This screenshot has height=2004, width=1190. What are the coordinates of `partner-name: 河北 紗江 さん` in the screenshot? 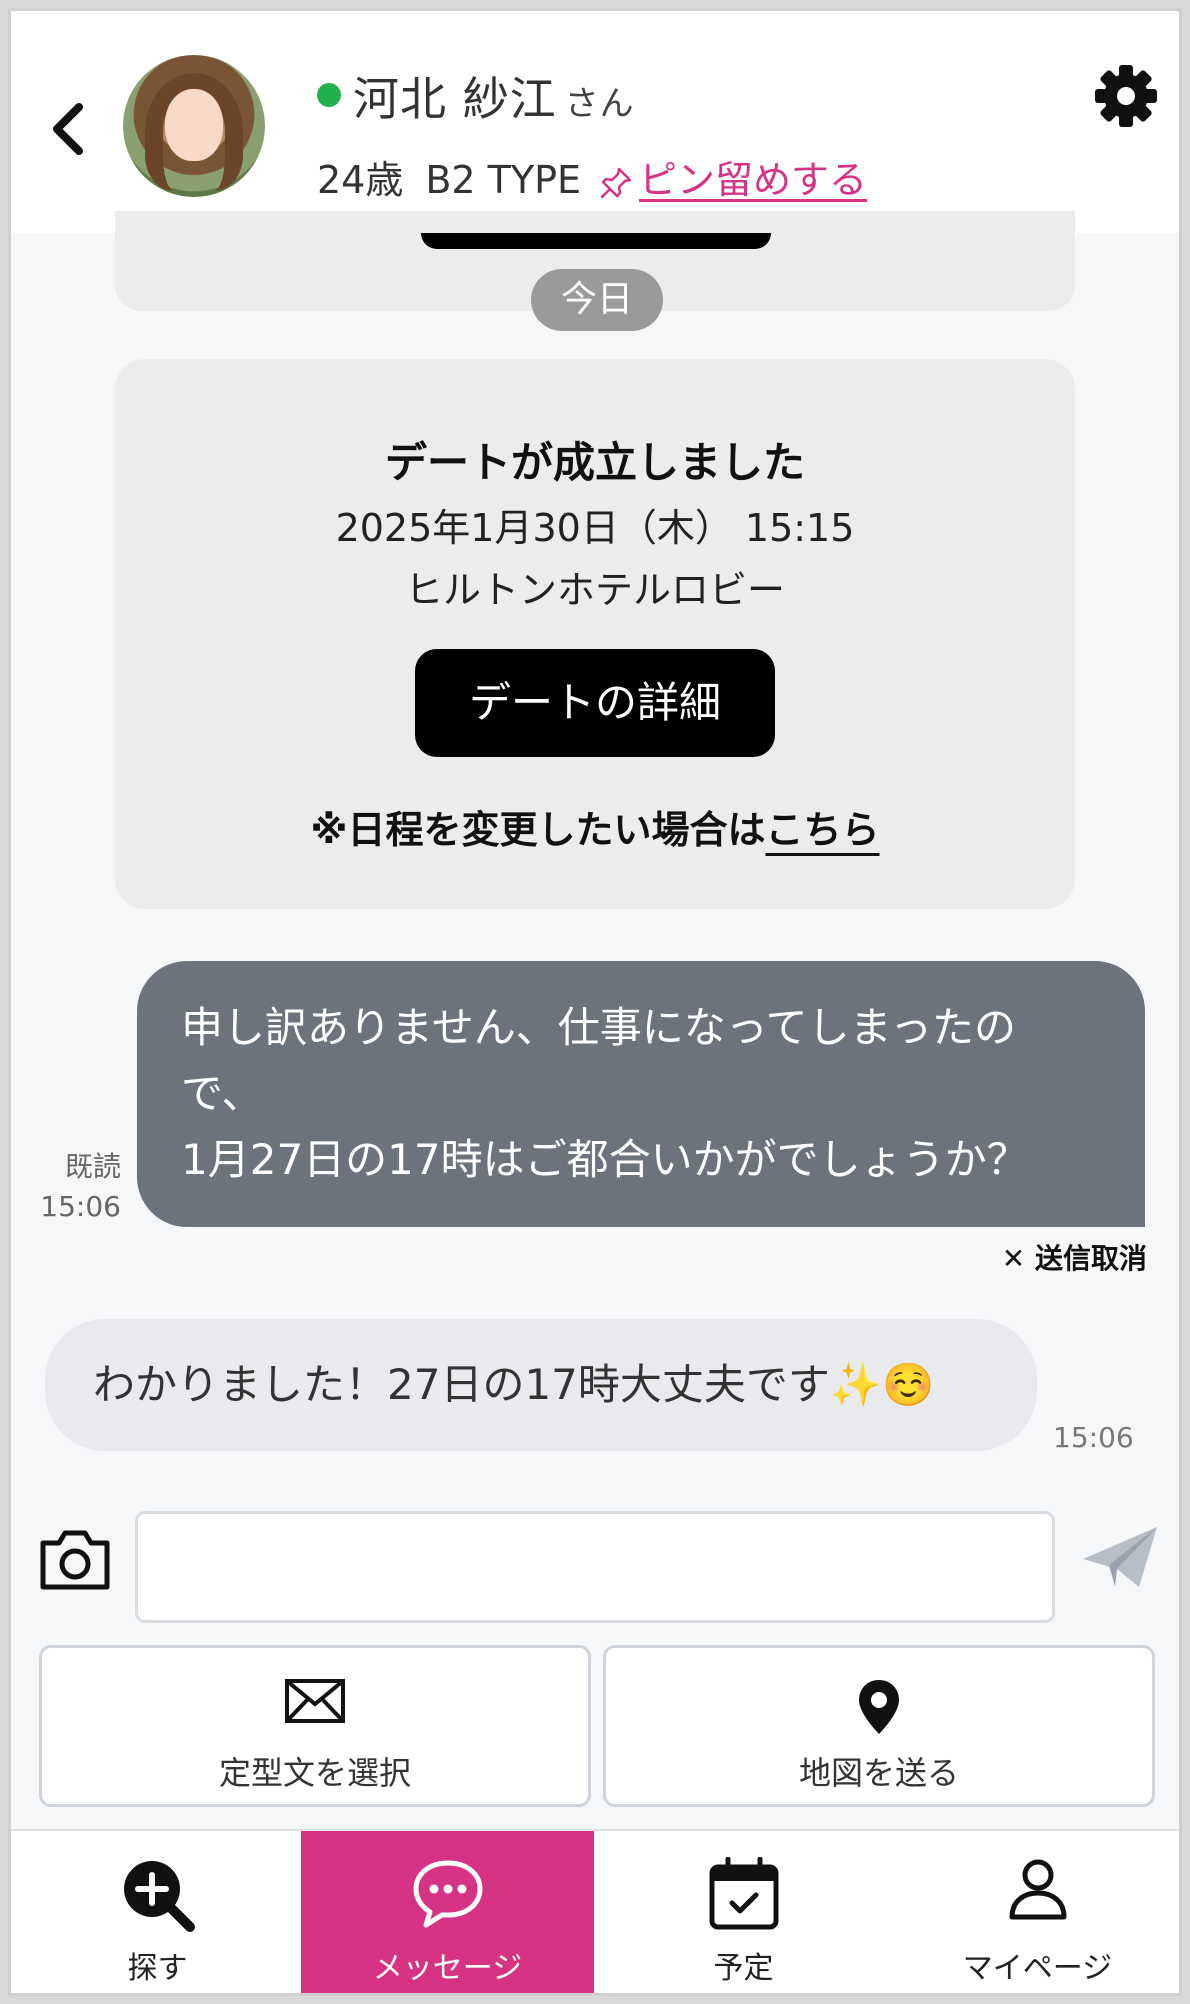 It's located at (494, 99).